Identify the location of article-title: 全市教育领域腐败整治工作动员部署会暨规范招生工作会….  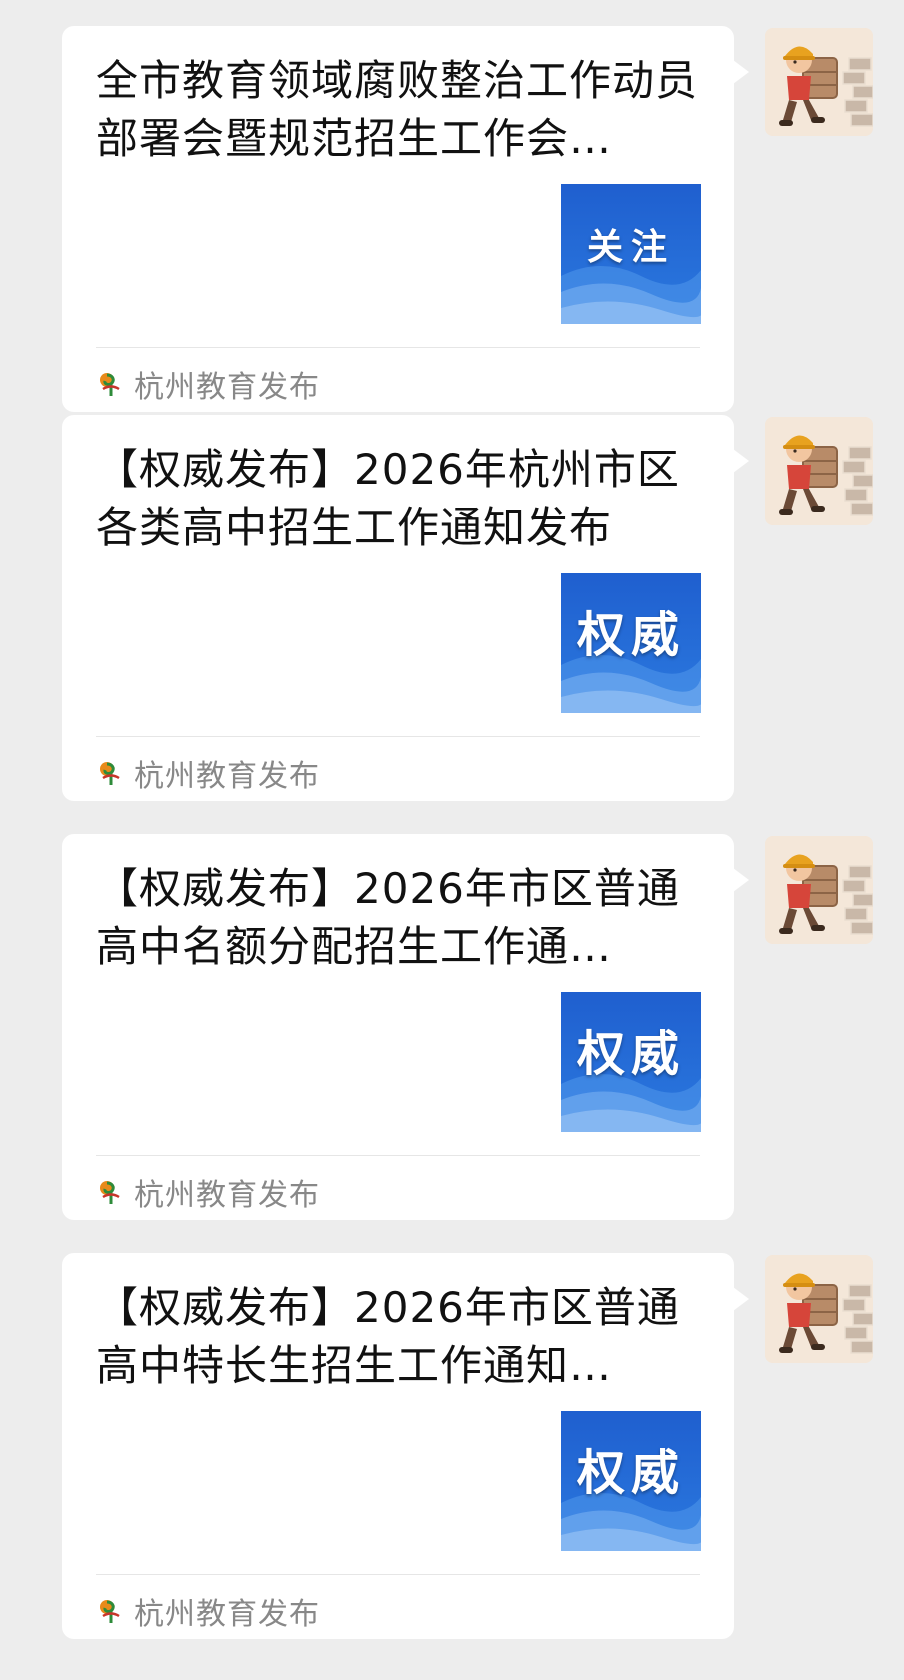
(397, 109).